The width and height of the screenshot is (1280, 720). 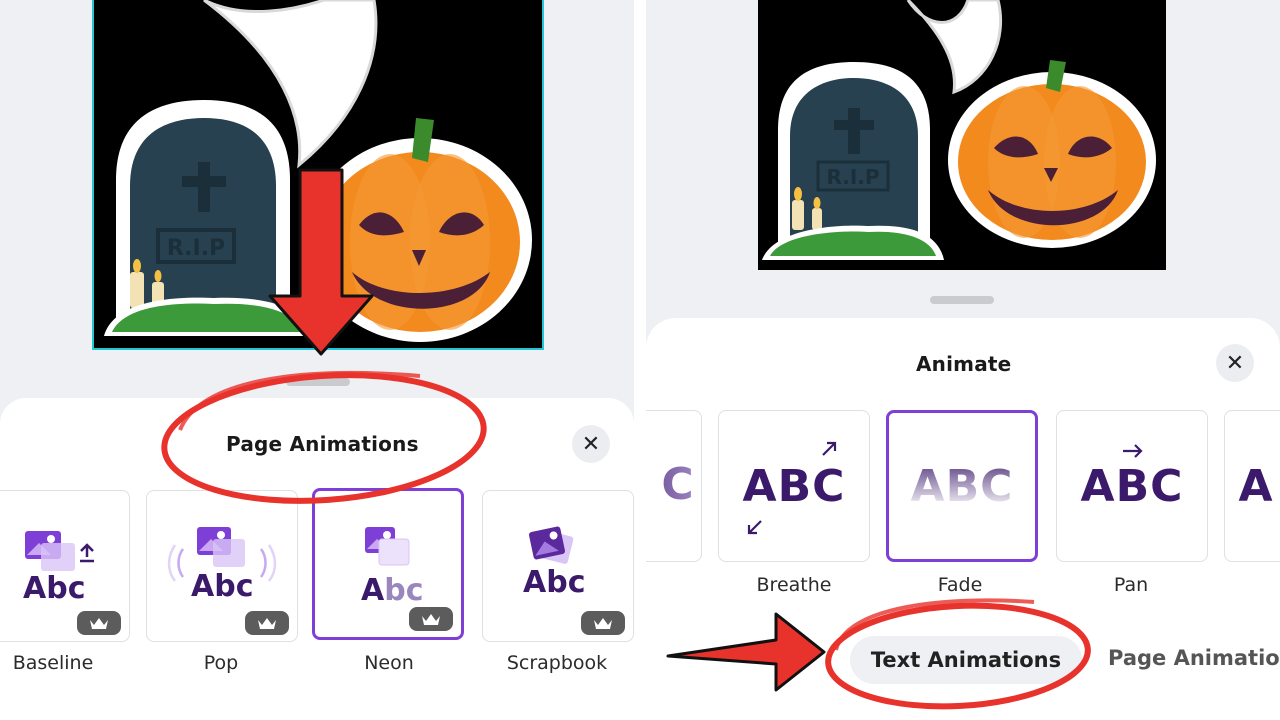 I want to click on animation-card-partial-right: A, so click(x=1252, y=486).